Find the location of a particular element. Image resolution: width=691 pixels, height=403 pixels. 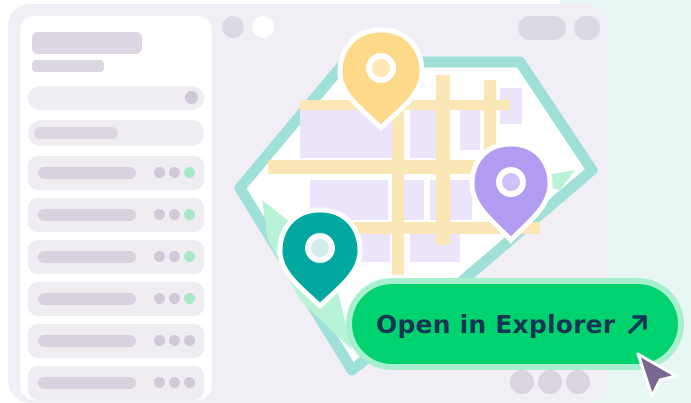

arrow-up-right-icon is located at coordinates (637, 324).